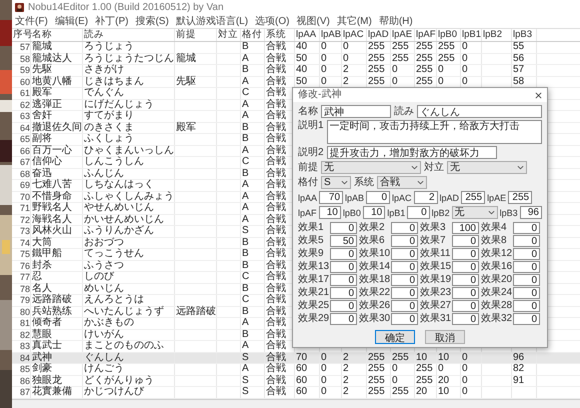 This screenshot has width=580, height=408. I want to click on menu-item: 搜索(S), so click(152, 21).